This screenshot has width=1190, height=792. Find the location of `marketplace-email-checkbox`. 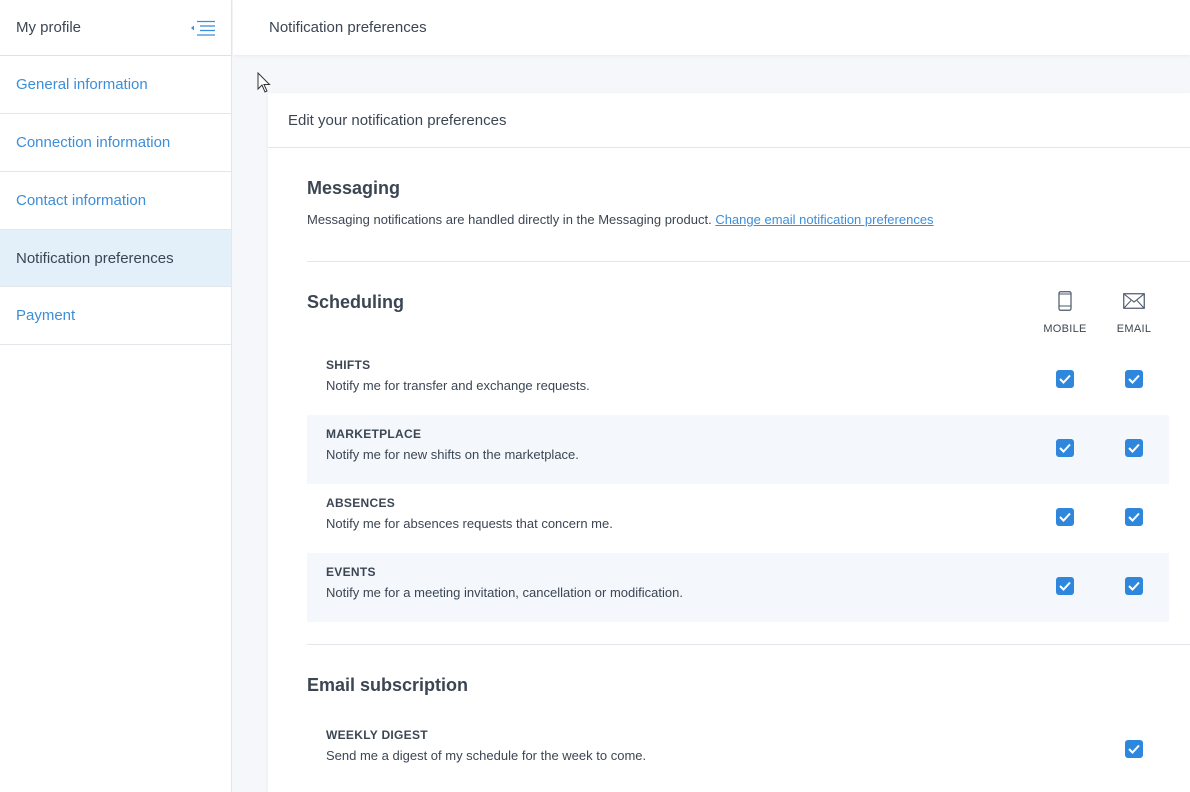

marketplace-email-checkbox is located at coordinates (1134, 448).